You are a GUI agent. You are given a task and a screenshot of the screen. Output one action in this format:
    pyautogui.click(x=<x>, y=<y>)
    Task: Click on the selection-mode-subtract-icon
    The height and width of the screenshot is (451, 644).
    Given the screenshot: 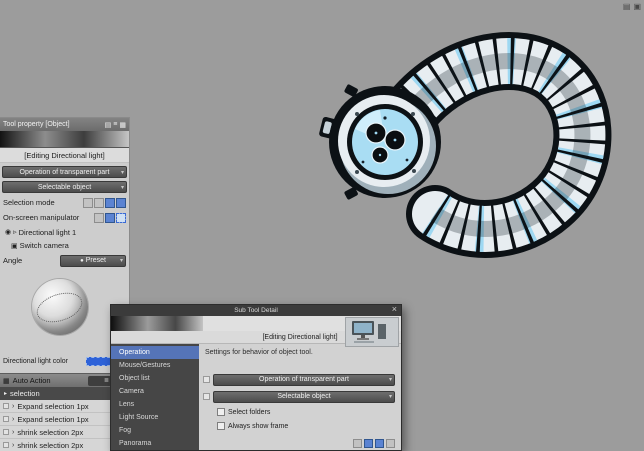 What is the action you would take?
    pyautogui.click(x=110, y=202)
    